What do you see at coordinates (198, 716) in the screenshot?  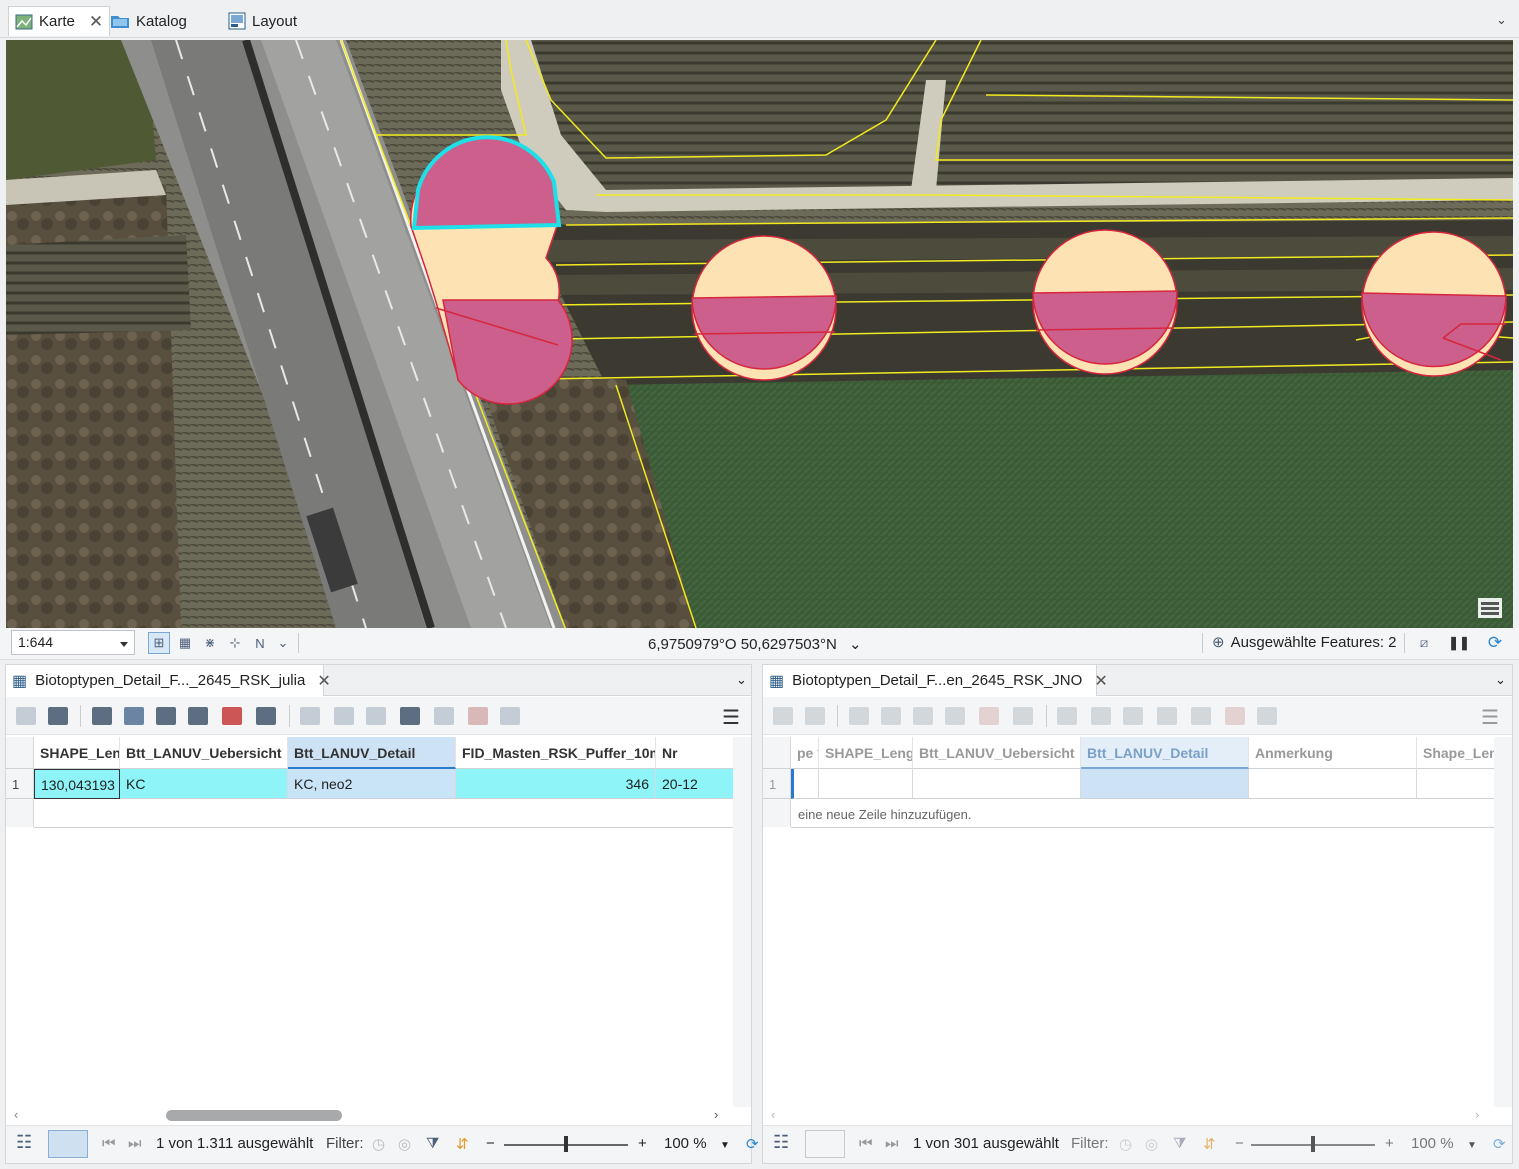 I see `clear-selection-icon` at bounding box center [198, 716].